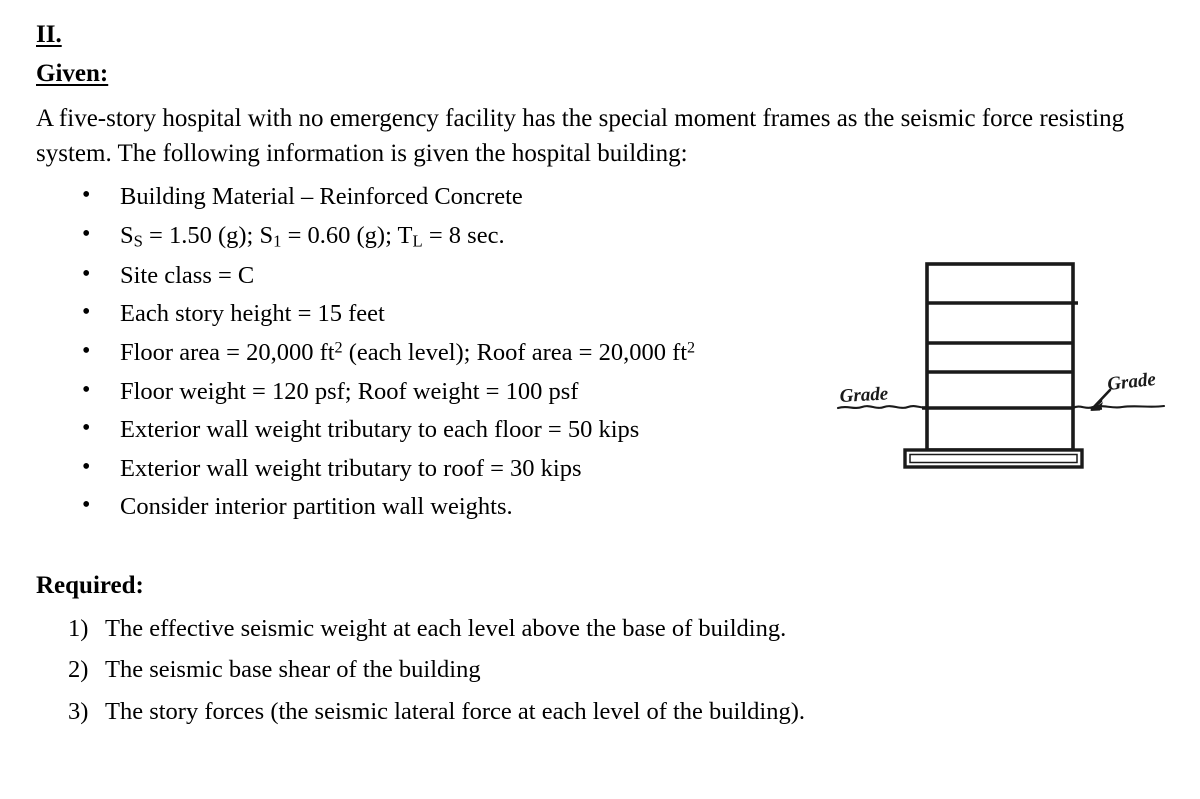 The width and height of the screenshot is (1200, 799). I want to click on ground-line-right, so click(1118, 407).